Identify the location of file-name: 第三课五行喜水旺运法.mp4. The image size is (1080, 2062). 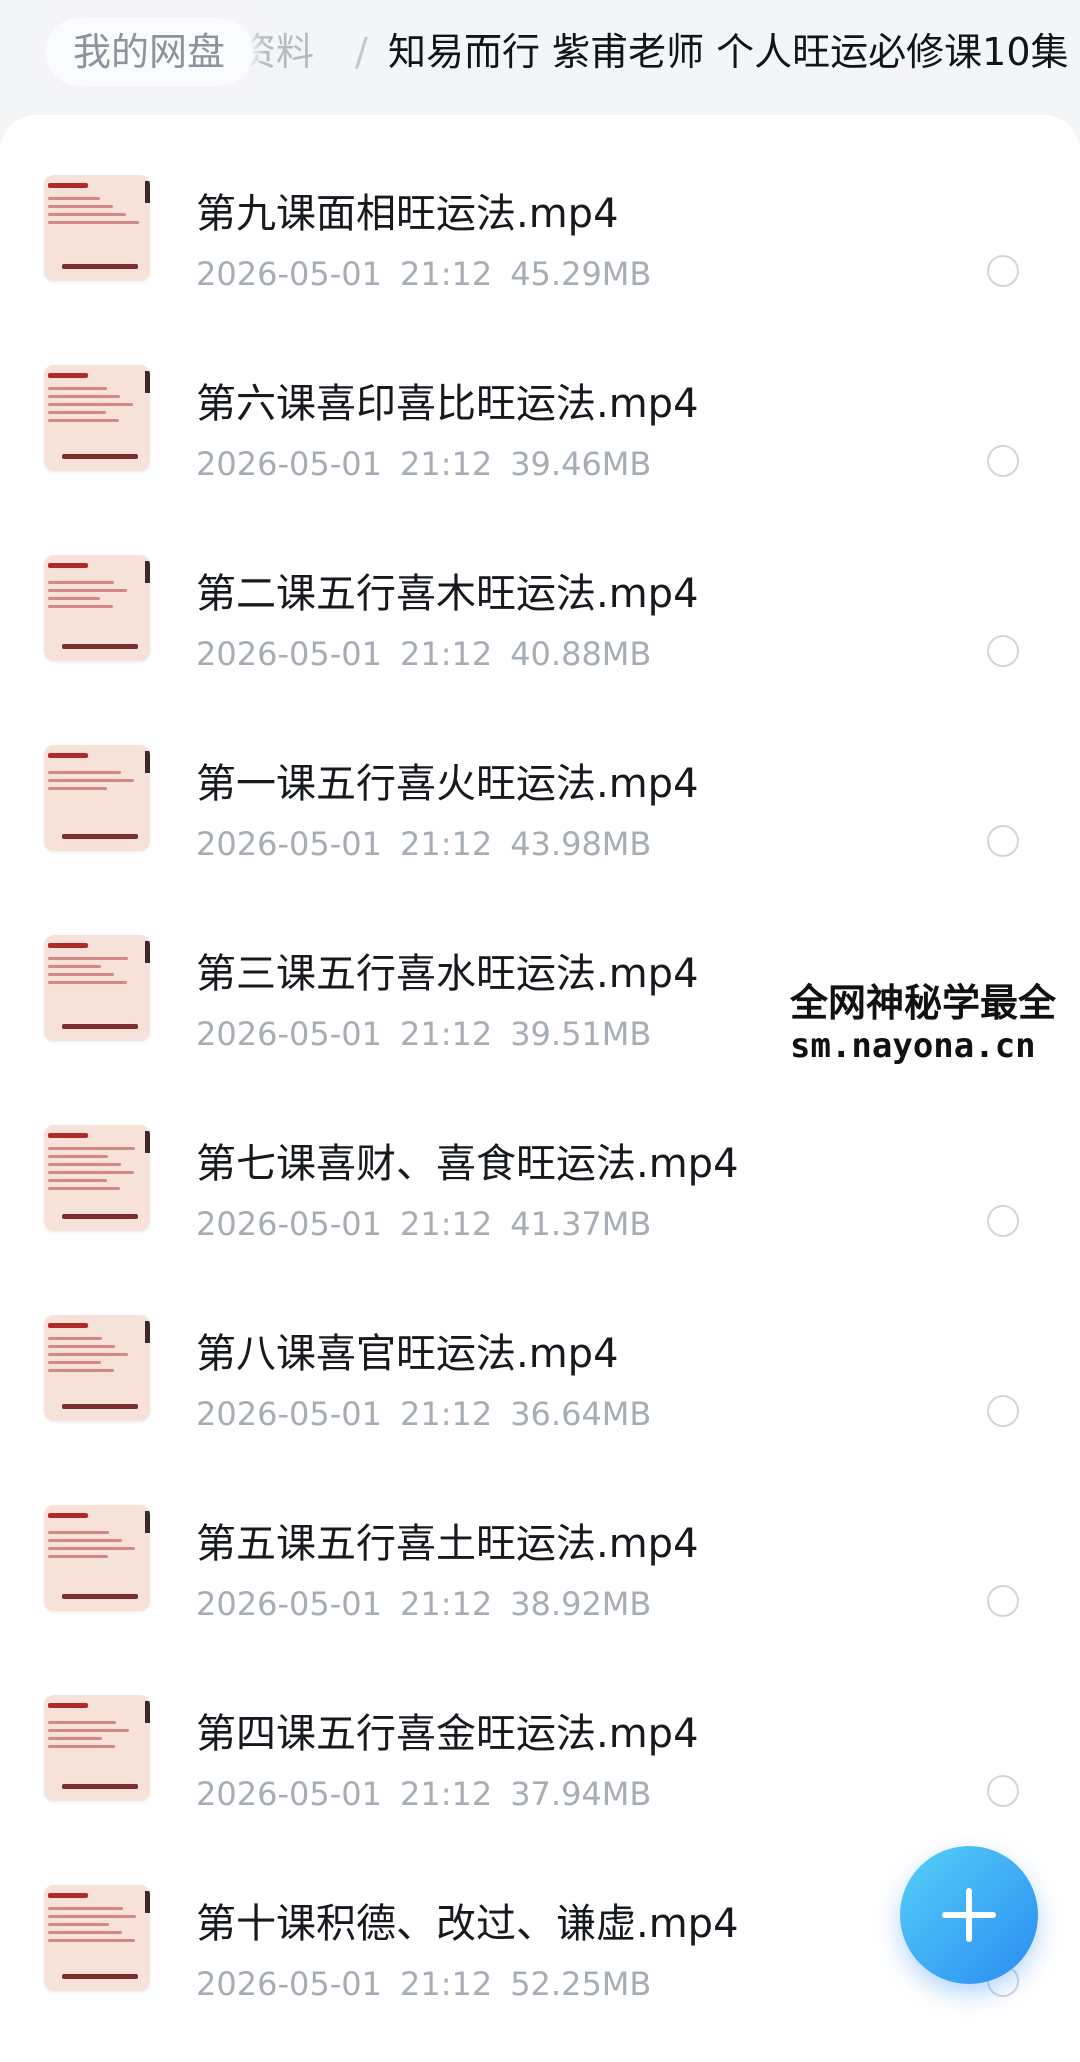
(447, 974).